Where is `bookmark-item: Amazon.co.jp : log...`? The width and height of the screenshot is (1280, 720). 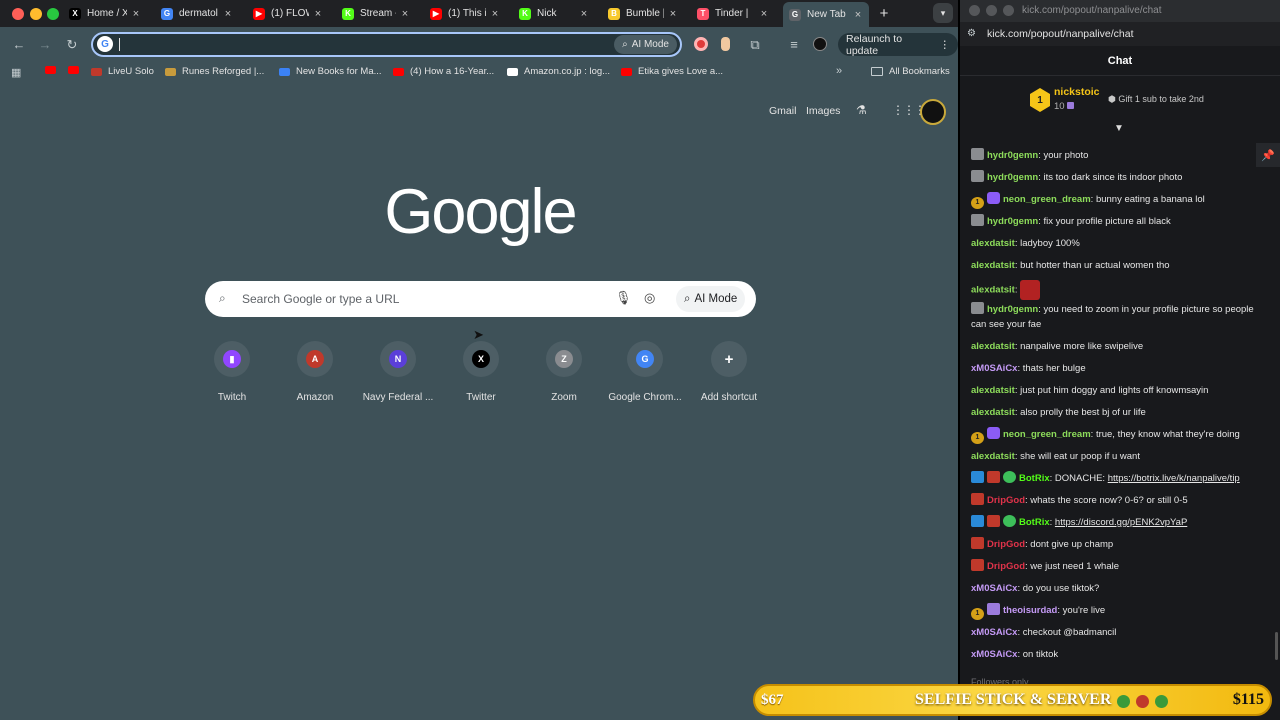
bookmark-item: Amazon.co.jp : log... is located at coordinates (558, 71).